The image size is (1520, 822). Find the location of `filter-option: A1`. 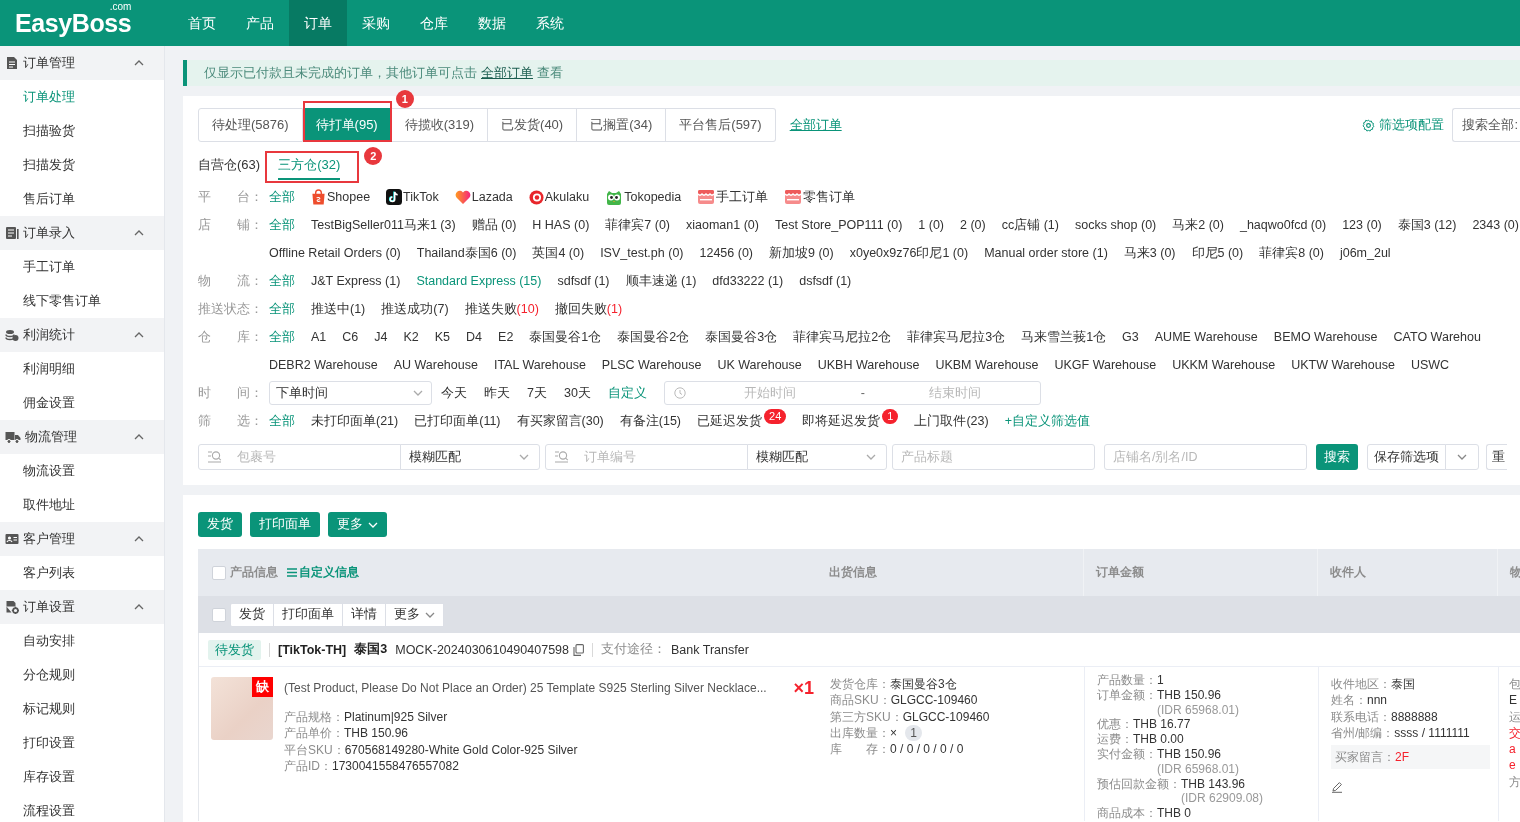

filter-option: A1 is located at coordinates (319, 337).